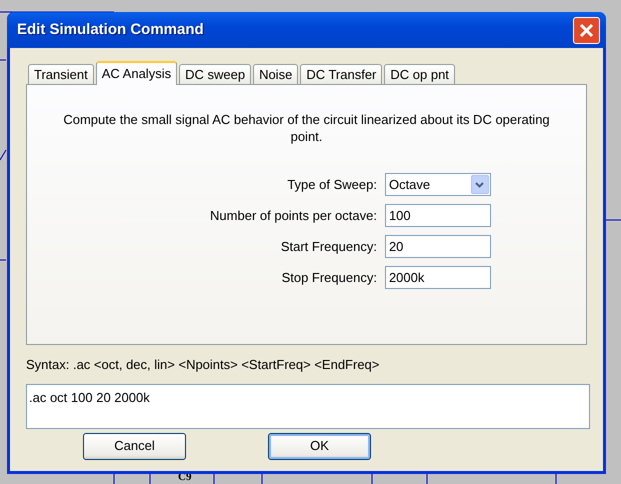 Image resolution: width=621 pixels, height=484 pixels. I want to click on tab: Noise, so click(275, 74).